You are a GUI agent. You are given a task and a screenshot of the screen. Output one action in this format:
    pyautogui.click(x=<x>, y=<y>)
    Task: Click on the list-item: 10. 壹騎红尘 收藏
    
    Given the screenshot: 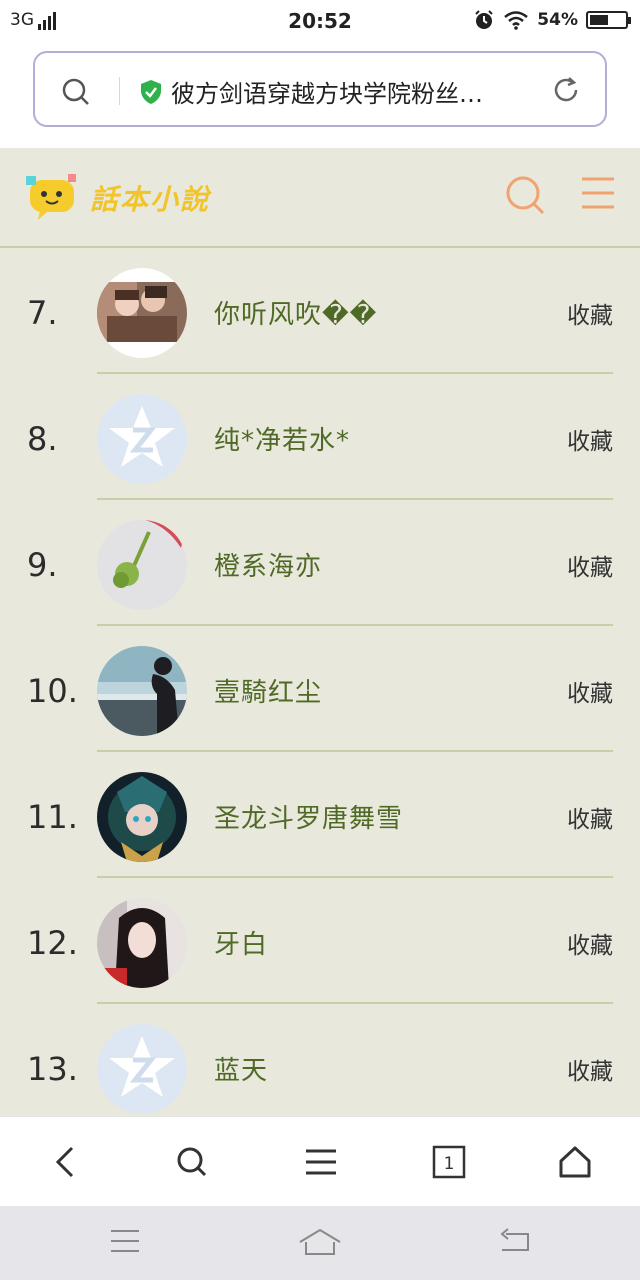 What is the action you would take?
    pyautogui.click(x=320, y=689)
    